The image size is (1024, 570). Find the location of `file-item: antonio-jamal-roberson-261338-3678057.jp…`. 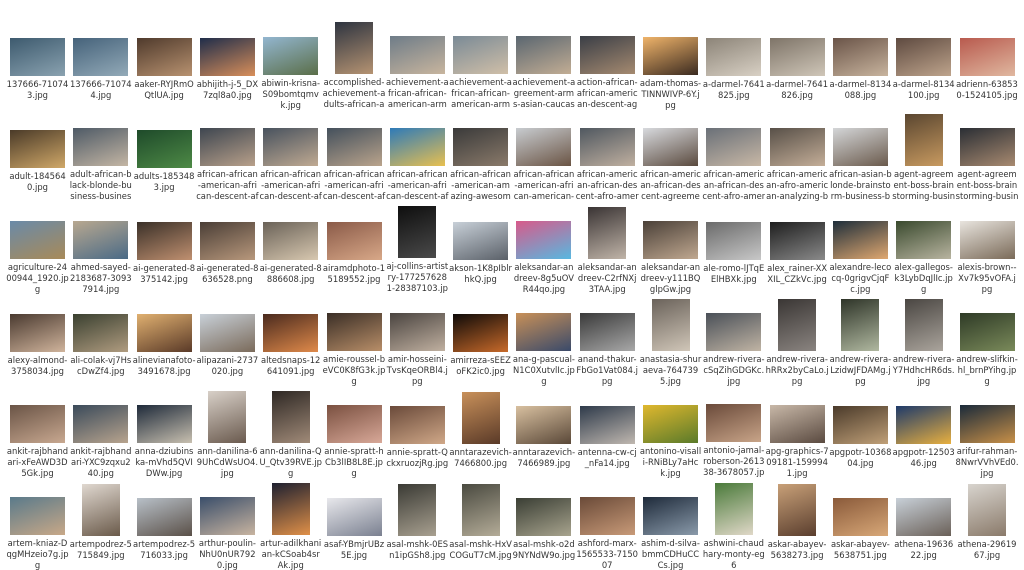

file-item: antonio-jamal-roberson-261338-3678057.jp… is located at coordinates (733, 431).